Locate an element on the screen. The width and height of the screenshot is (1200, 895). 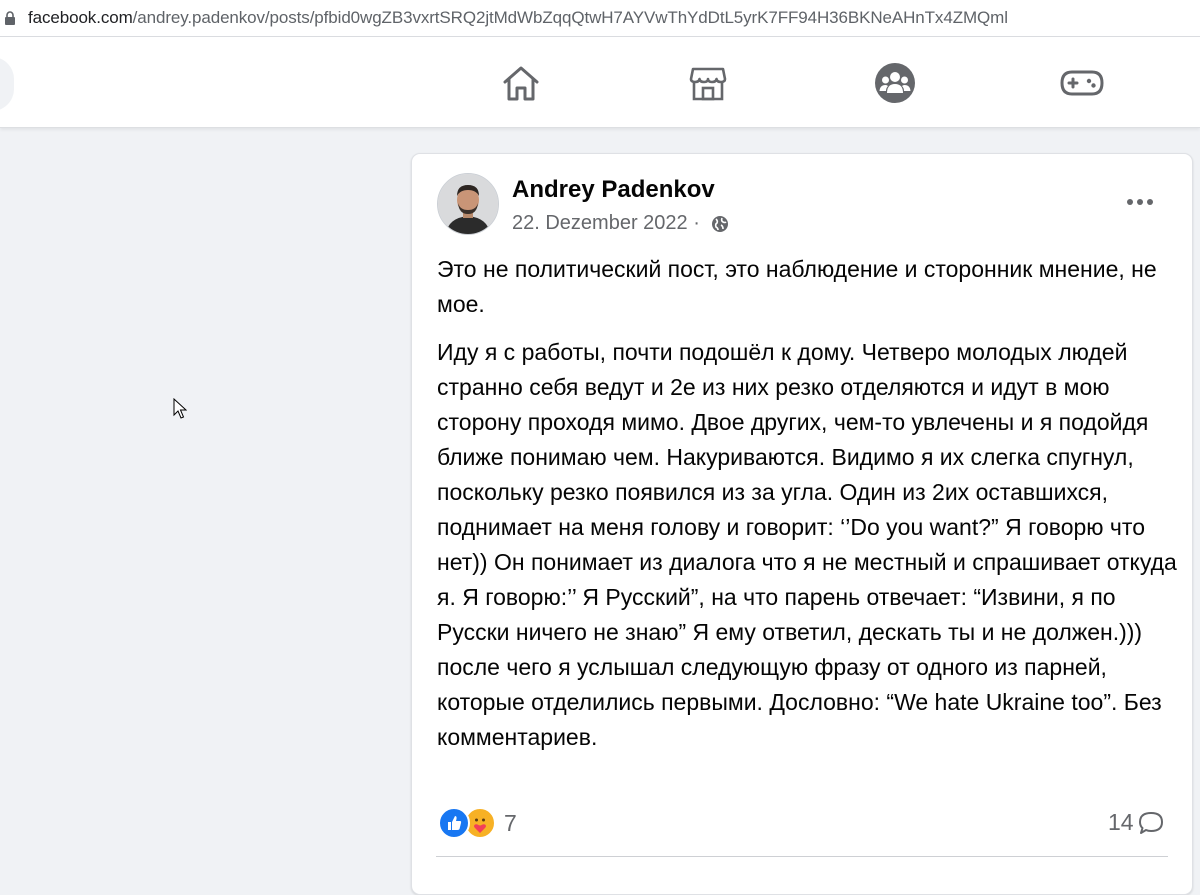
lock-icon is located at coordinates (10, 18).